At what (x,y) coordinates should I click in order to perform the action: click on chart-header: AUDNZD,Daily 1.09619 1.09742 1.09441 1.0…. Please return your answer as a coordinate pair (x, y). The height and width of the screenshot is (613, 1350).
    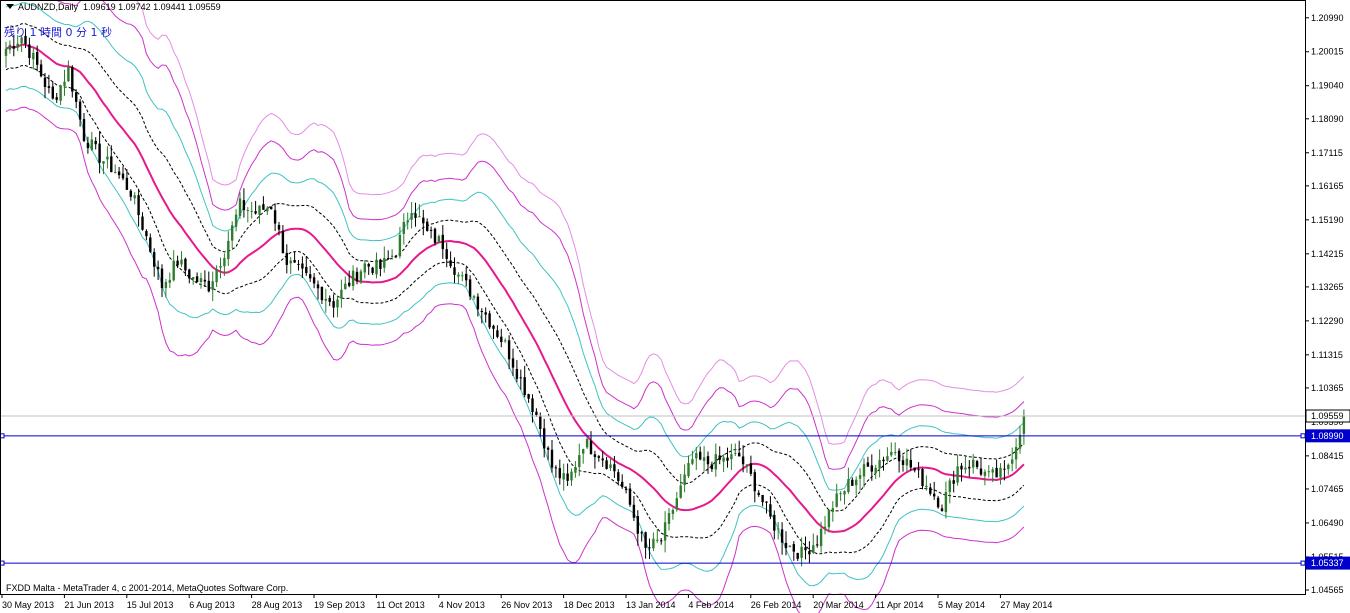
    Looking at the image, I should click on (113, 7).